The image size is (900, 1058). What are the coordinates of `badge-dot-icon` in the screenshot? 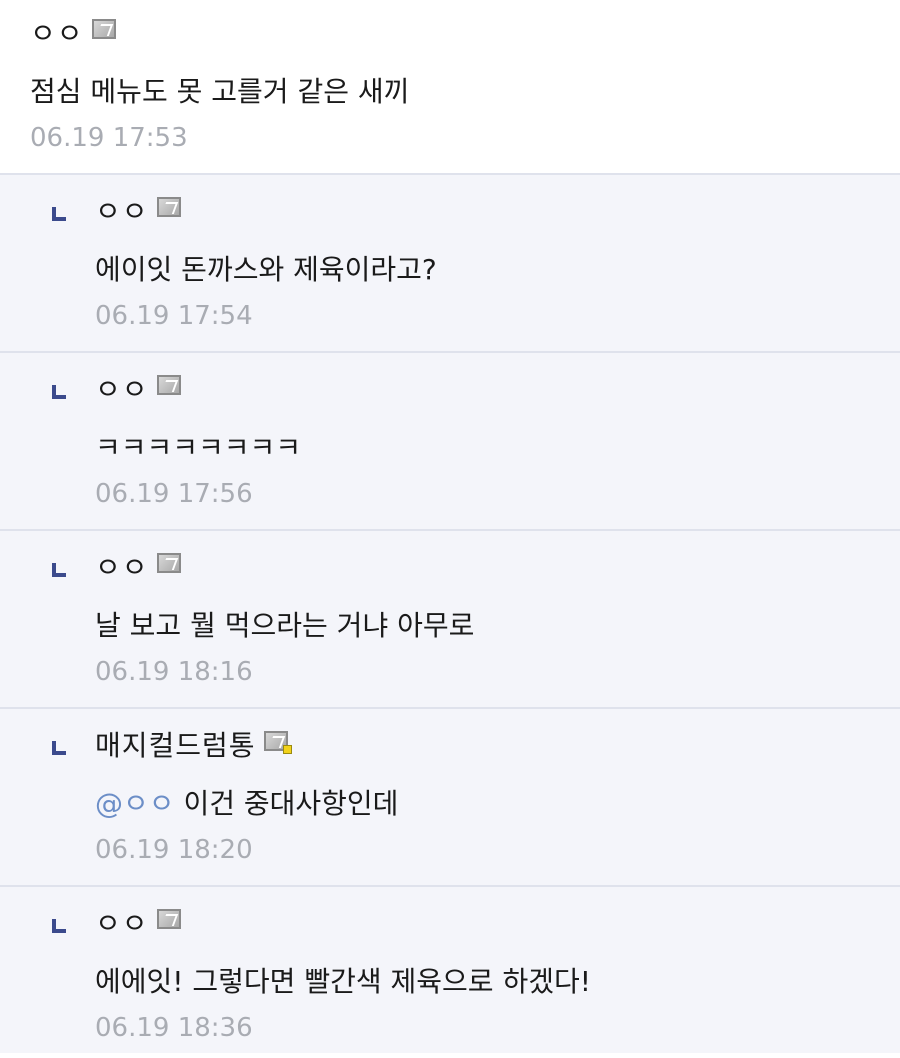 It's located at (287, 749).